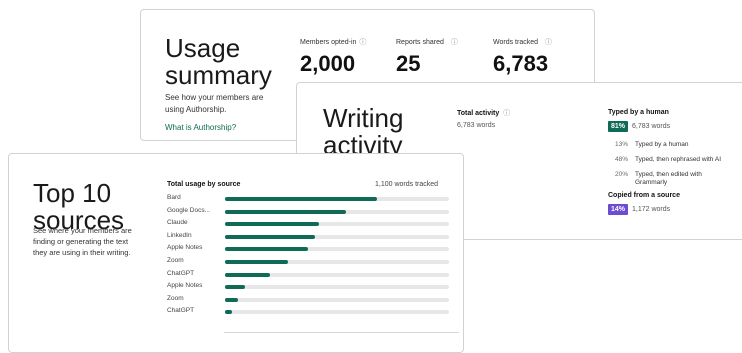  I want to click on stat-value: 25, so click(408, 63).